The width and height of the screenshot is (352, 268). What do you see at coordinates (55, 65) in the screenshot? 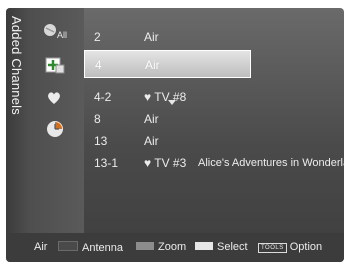
I see `added-channels-icon` at bounding box center [55, 65].